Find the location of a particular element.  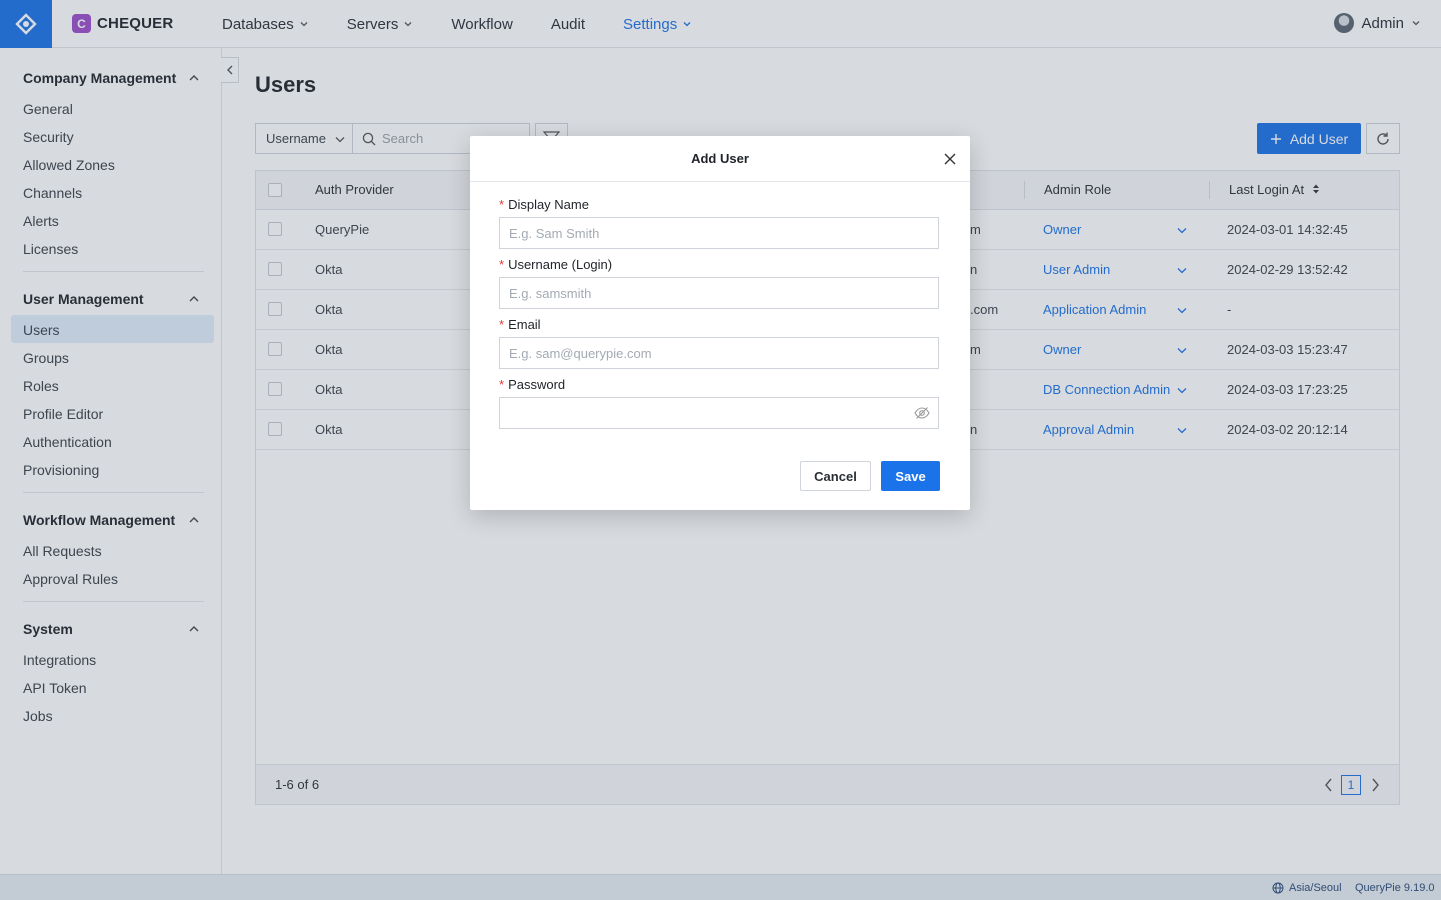

password-field is located at coordinates (719, 413).